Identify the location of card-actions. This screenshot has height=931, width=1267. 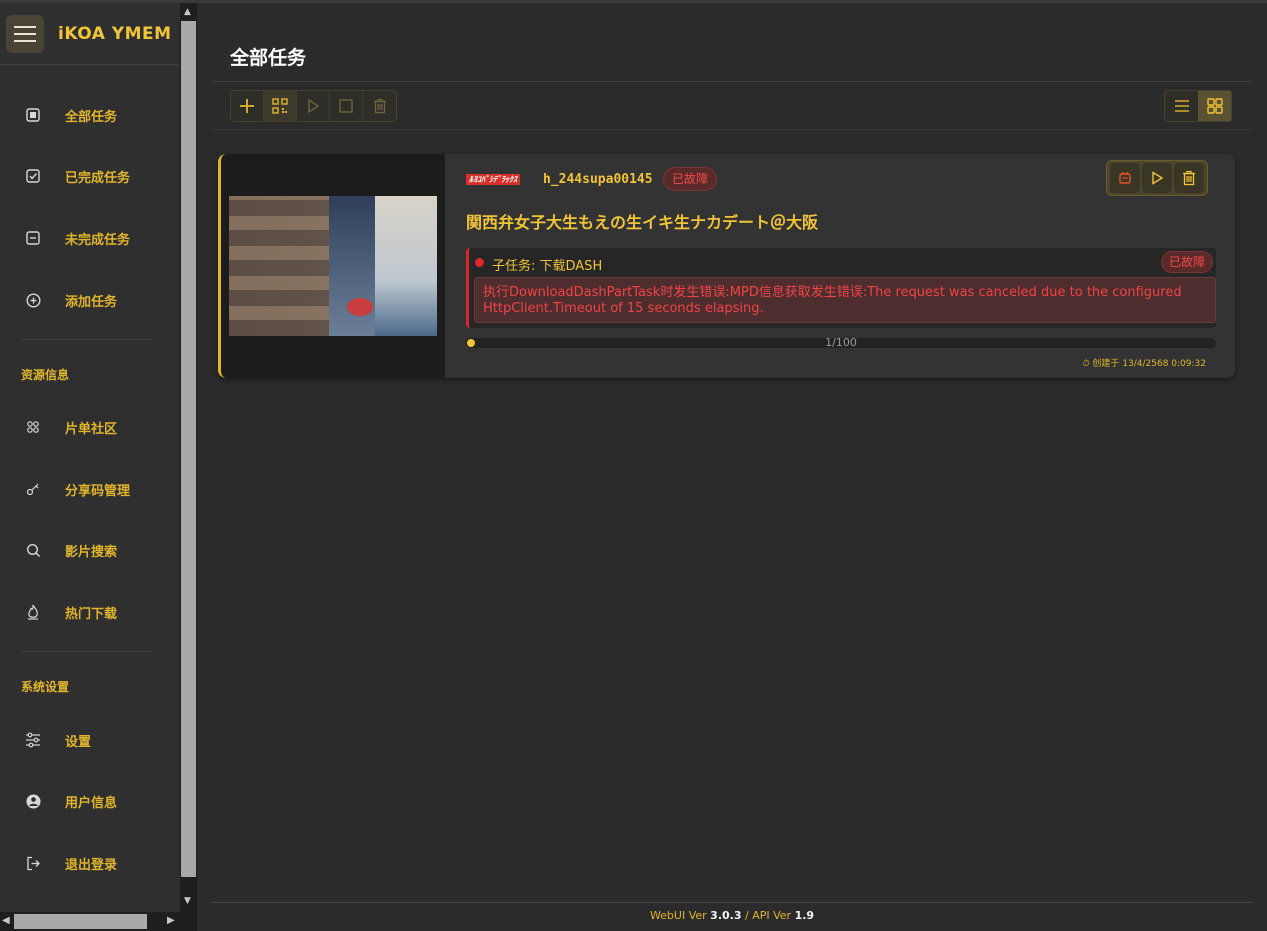
(1157, 178).